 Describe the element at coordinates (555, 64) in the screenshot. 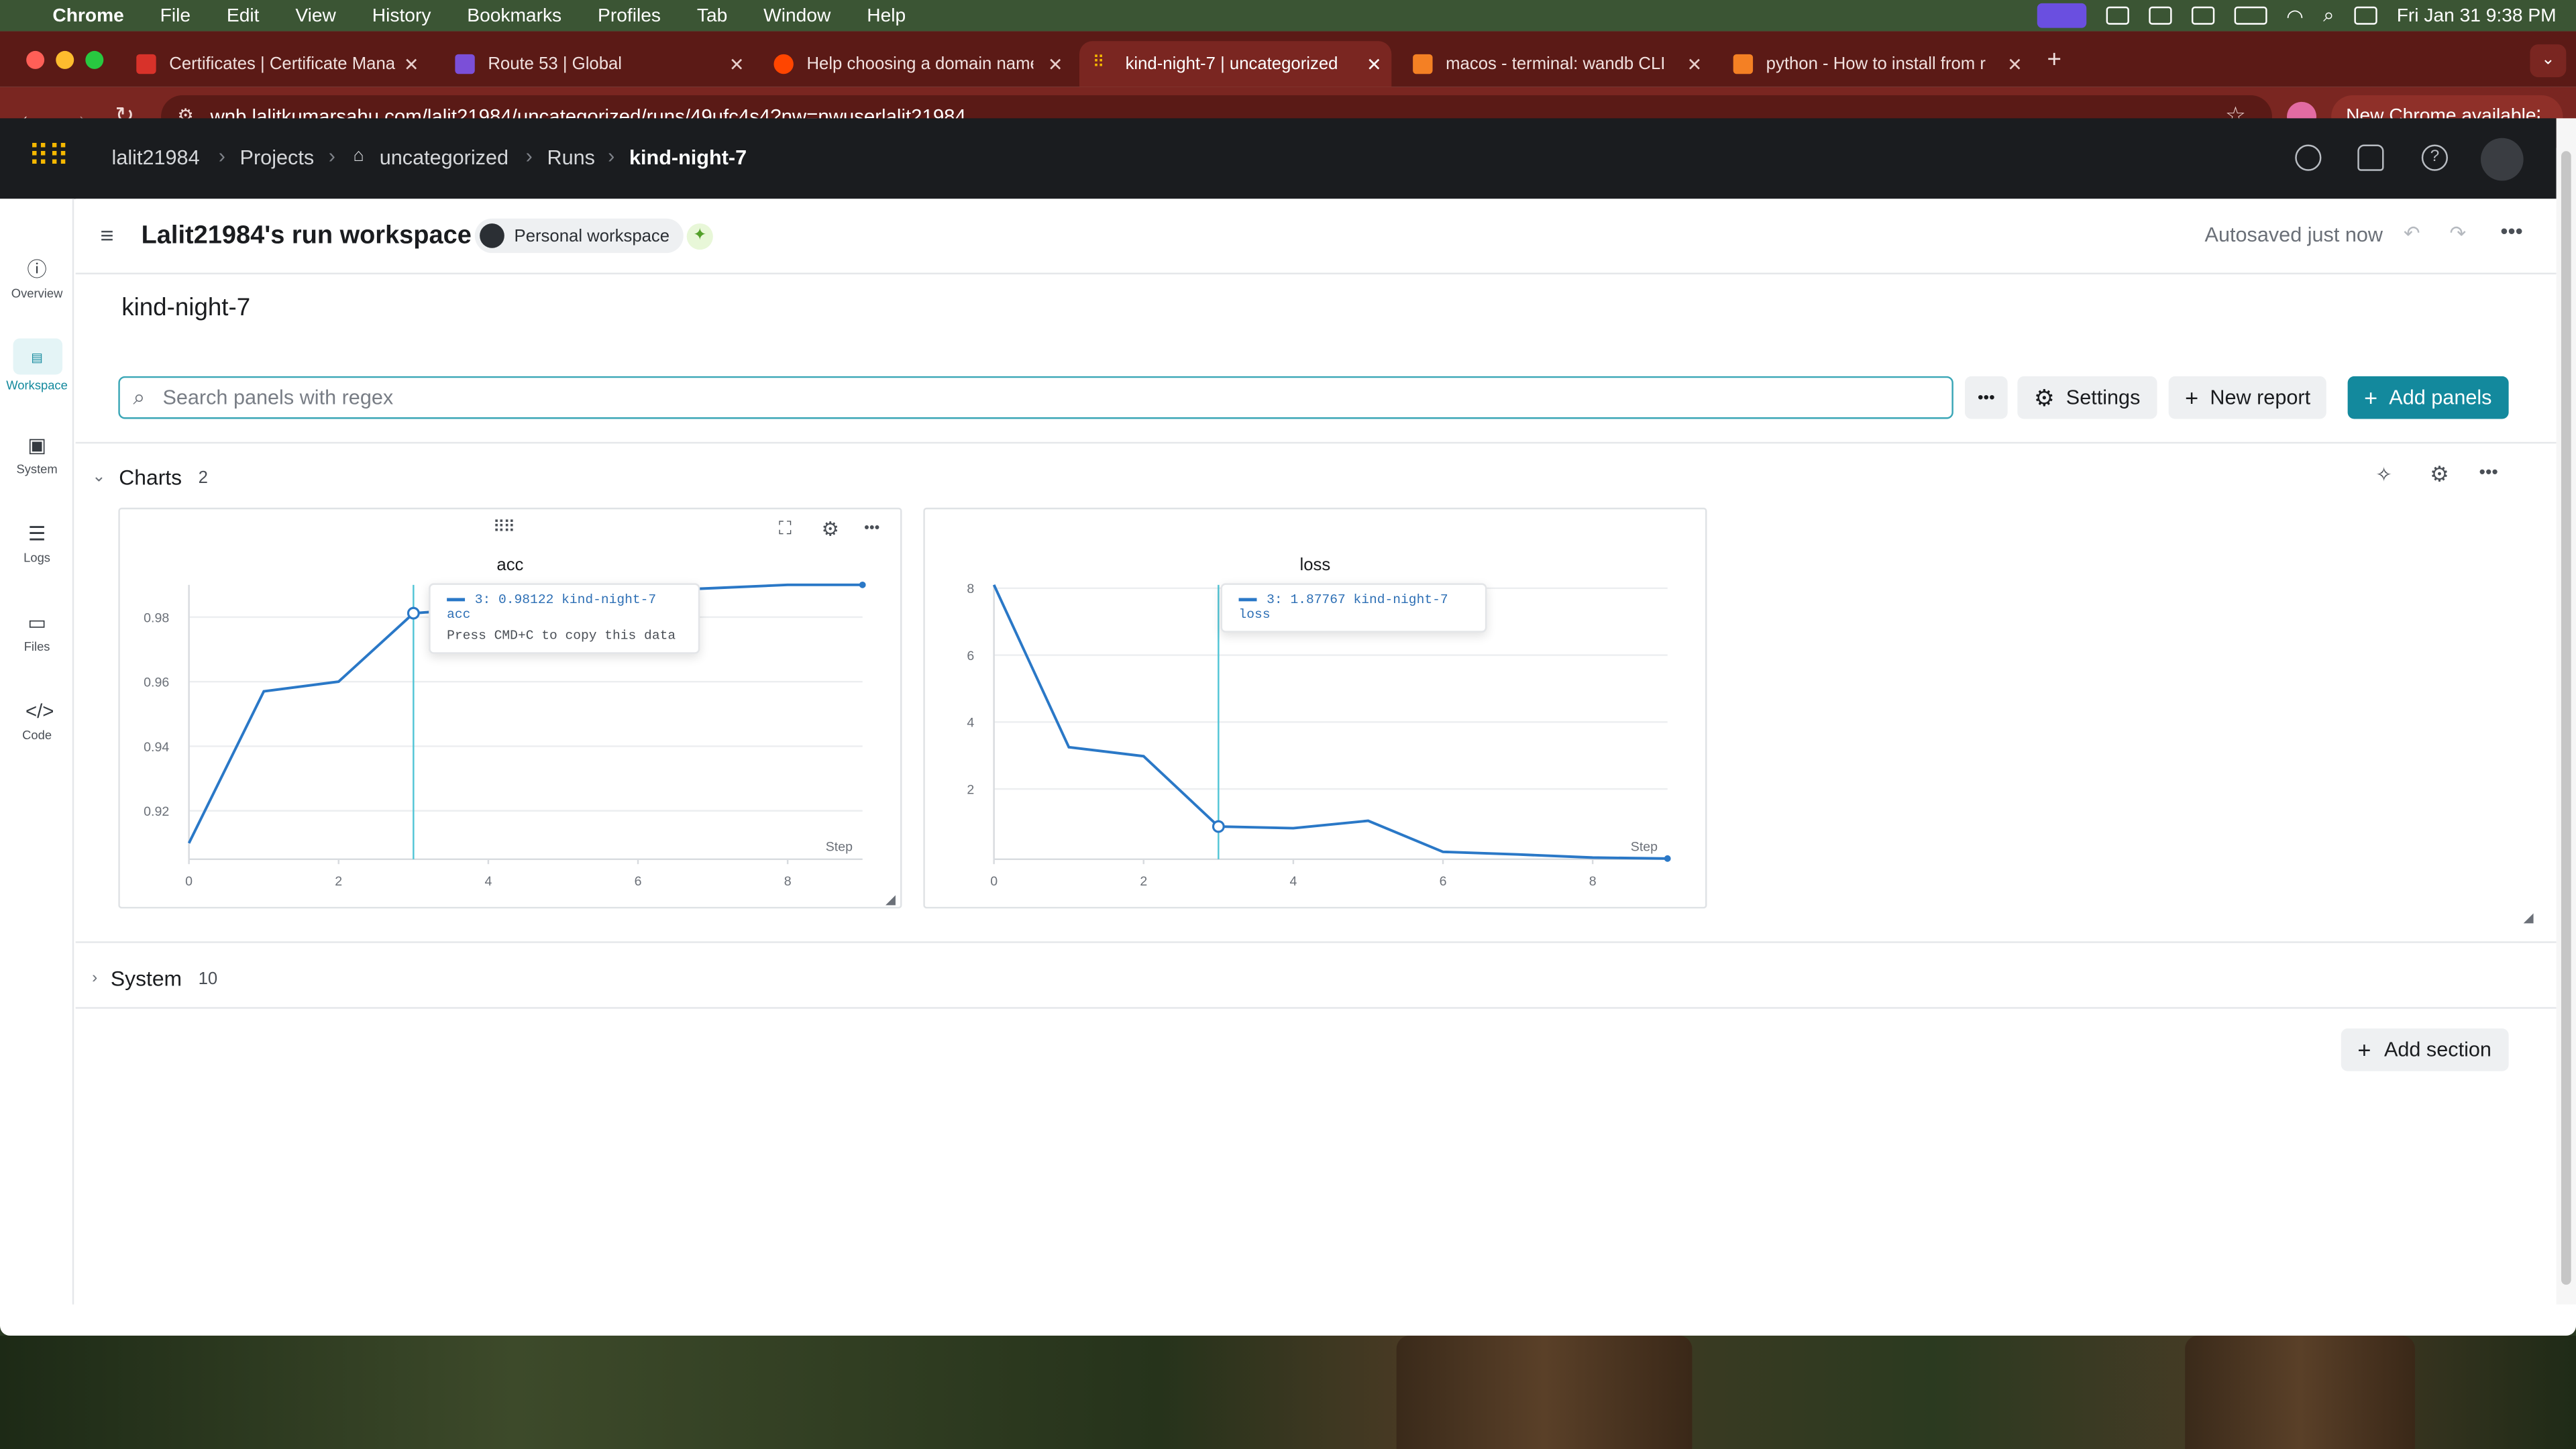

I see `tab-title: Route 53 | Global` at that location.